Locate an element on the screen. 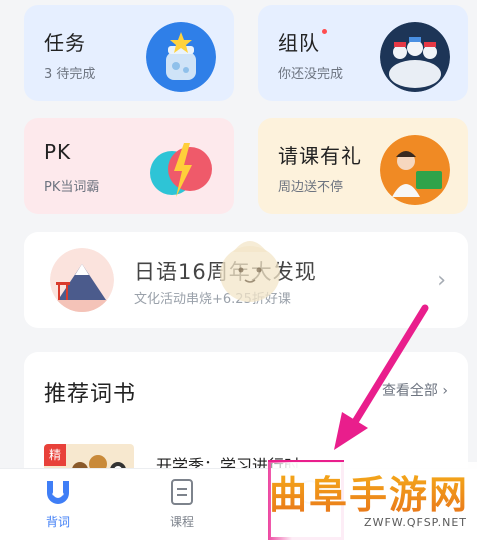  task-subtitle: 3 待完成 is located at coordinates (70, 74).